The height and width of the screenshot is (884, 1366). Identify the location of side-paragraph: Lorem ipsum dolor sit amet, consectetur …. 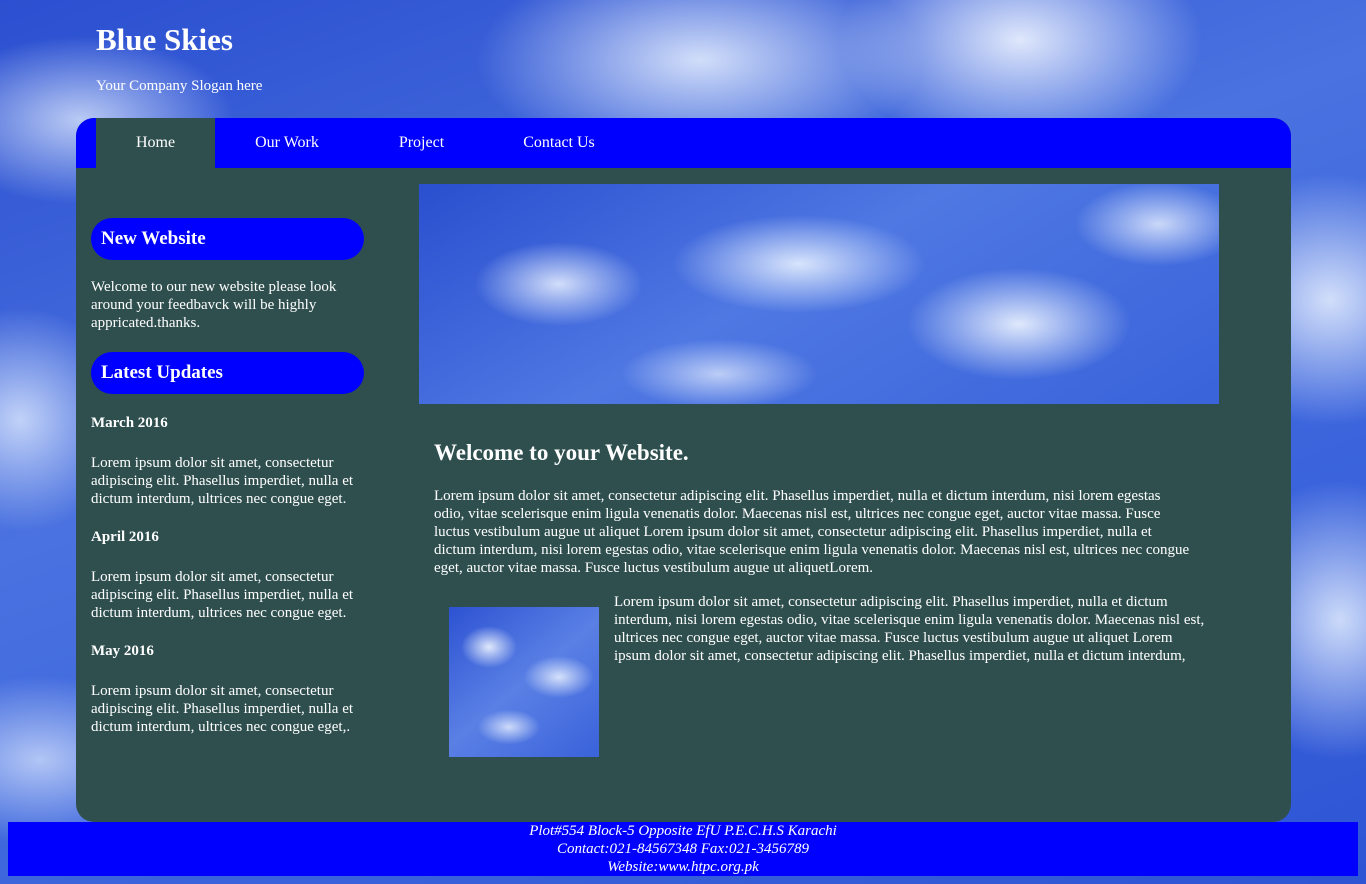
(909, 629).